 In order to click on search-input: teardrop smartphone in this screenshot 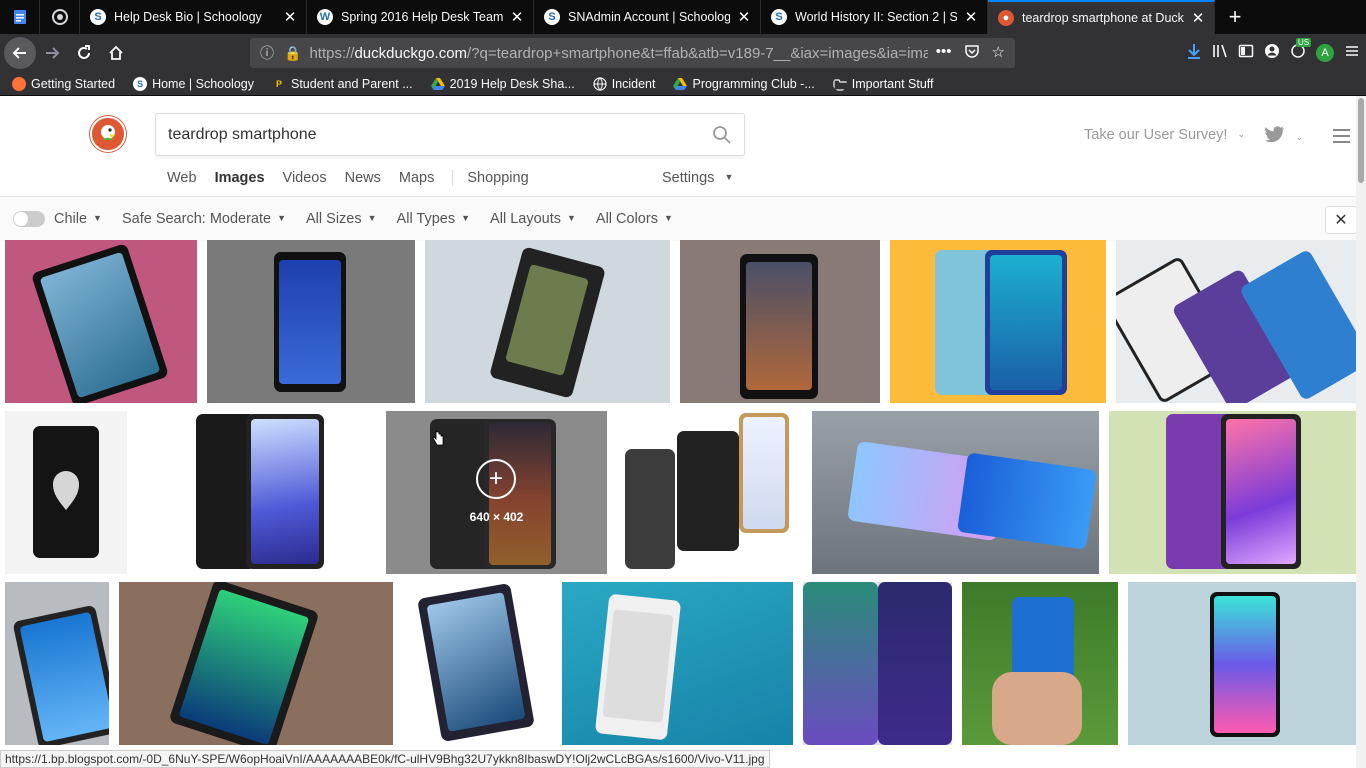, I will do `click(440, 135)`.